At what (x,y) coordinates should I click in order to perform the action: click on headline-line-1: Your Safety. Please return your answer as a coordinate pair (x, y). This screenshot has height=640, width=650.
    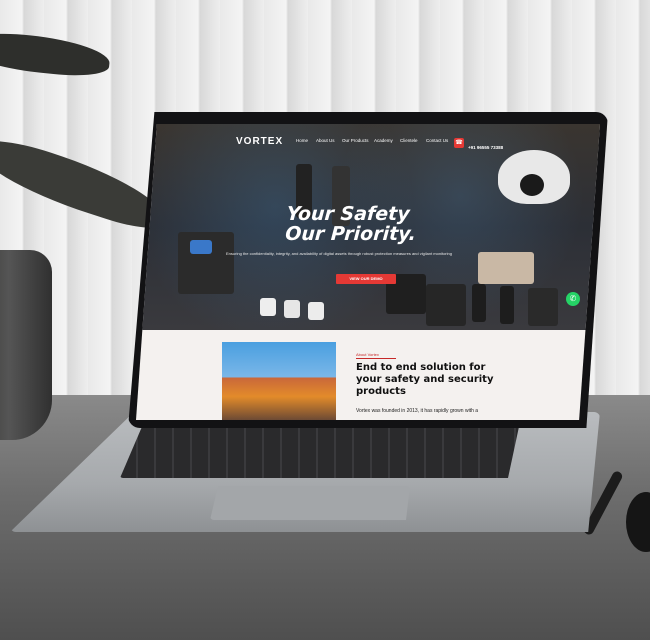
    Looking at the image, I should click on (348, 214).